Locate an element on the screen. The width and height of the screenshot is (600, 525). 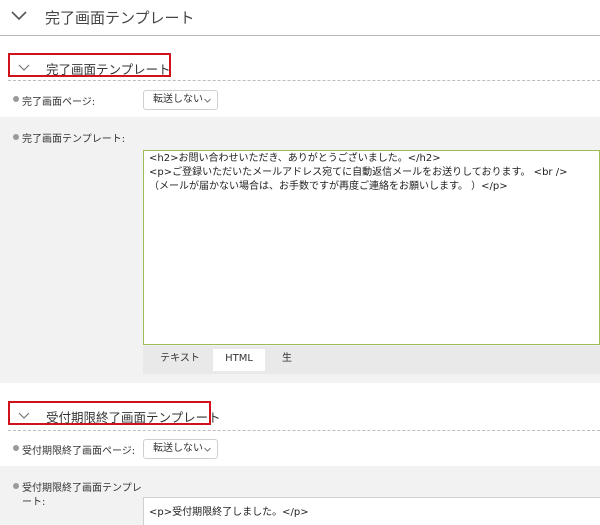
editor-line: <h2>お問い合わせいただき、ありがとうございました。</h2> is located at coordinates (295, 158).